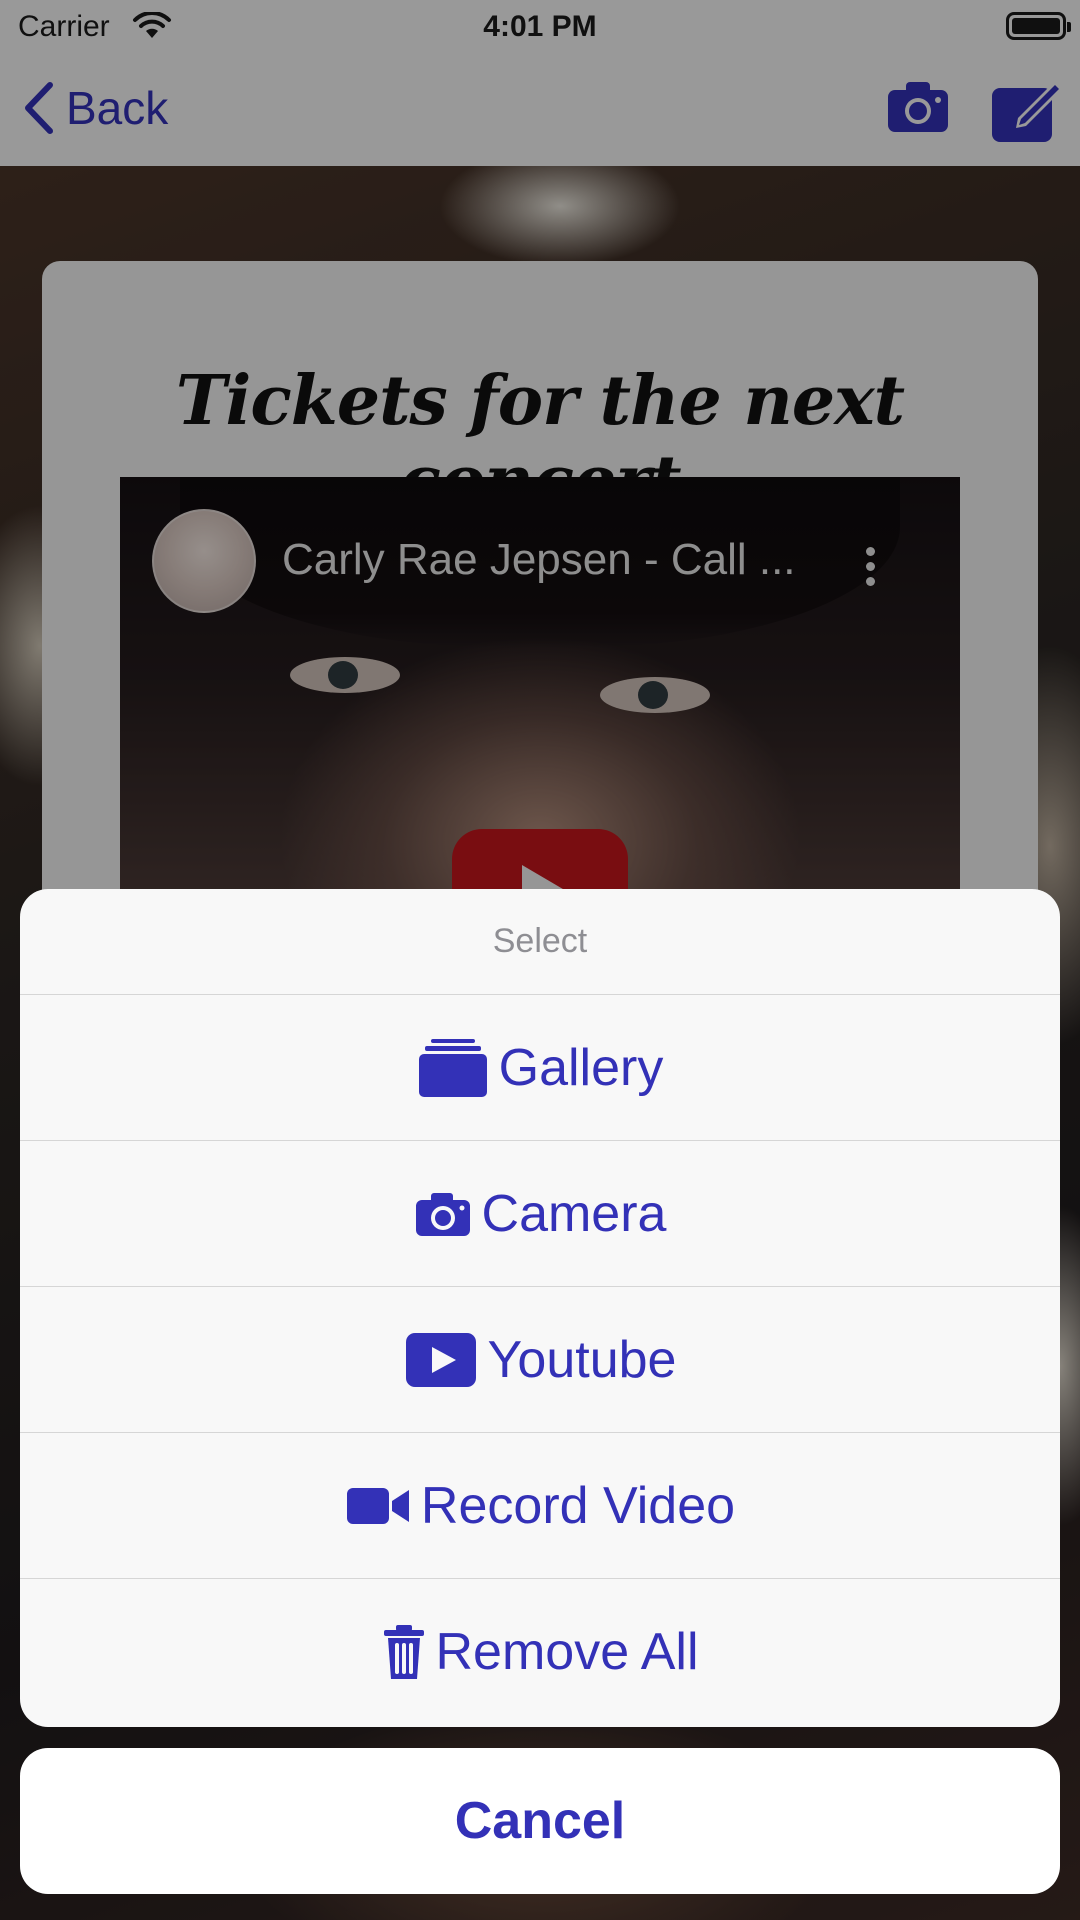 This screenshot has height=1920, width=1080. I want to click on action-camera: Camera, so click(540, 1214).